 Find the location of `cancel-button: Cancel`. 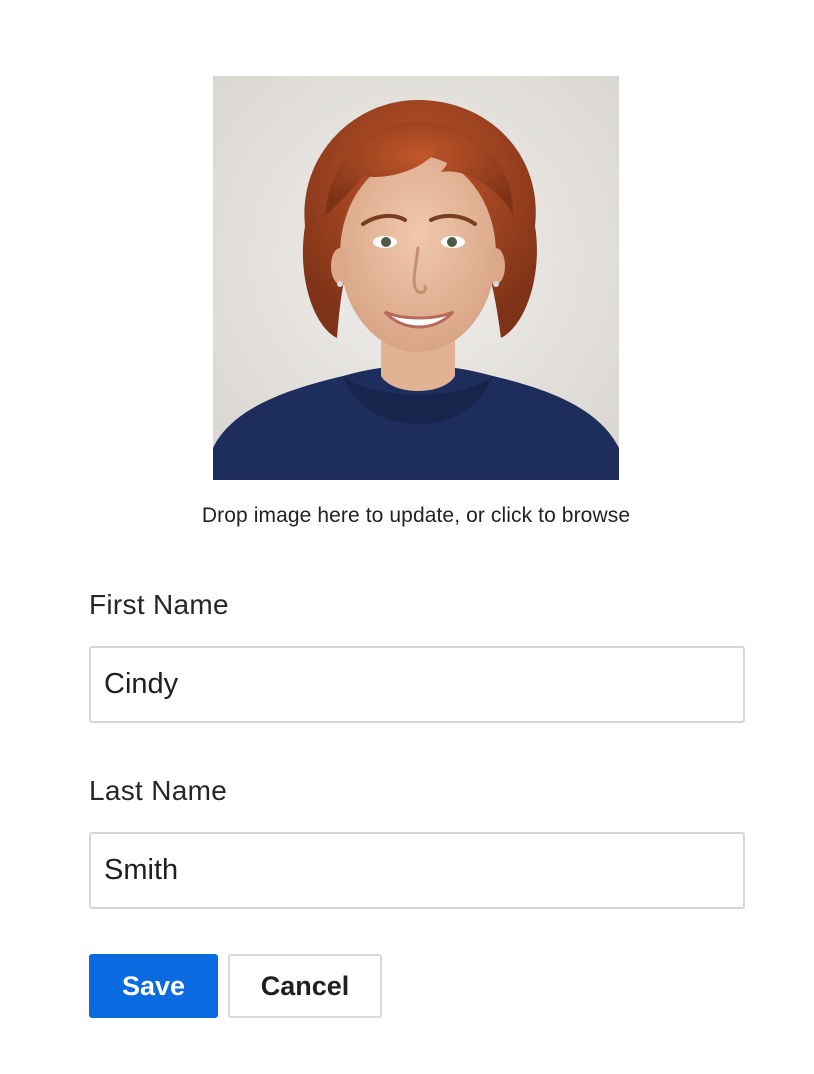

cancel-button: Cancel is located at coordinates (305, 986).